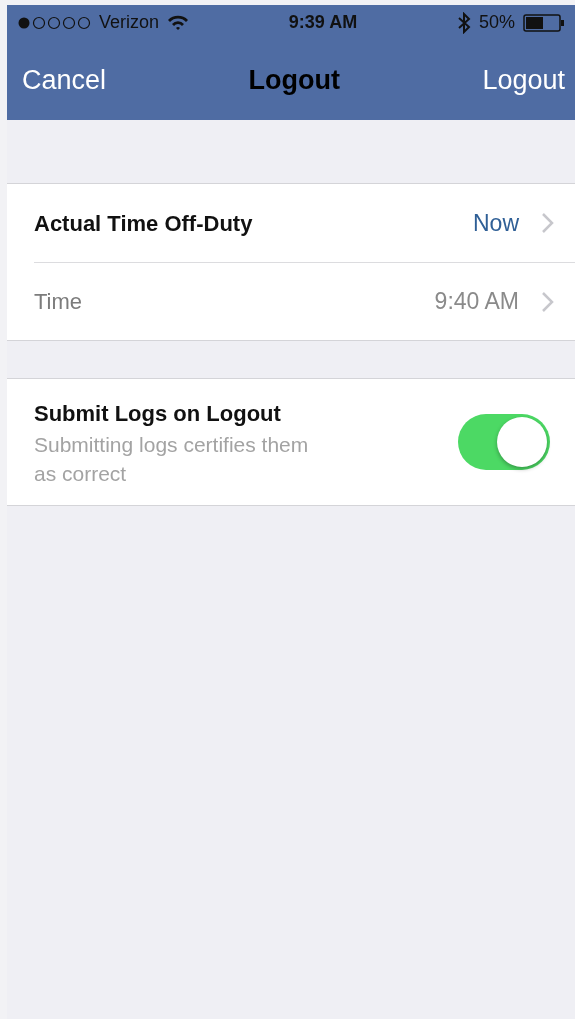 Image resolution: width=575 pixels, height=1019 pixels. I want to click on row-value: Now, so click(496, 223).